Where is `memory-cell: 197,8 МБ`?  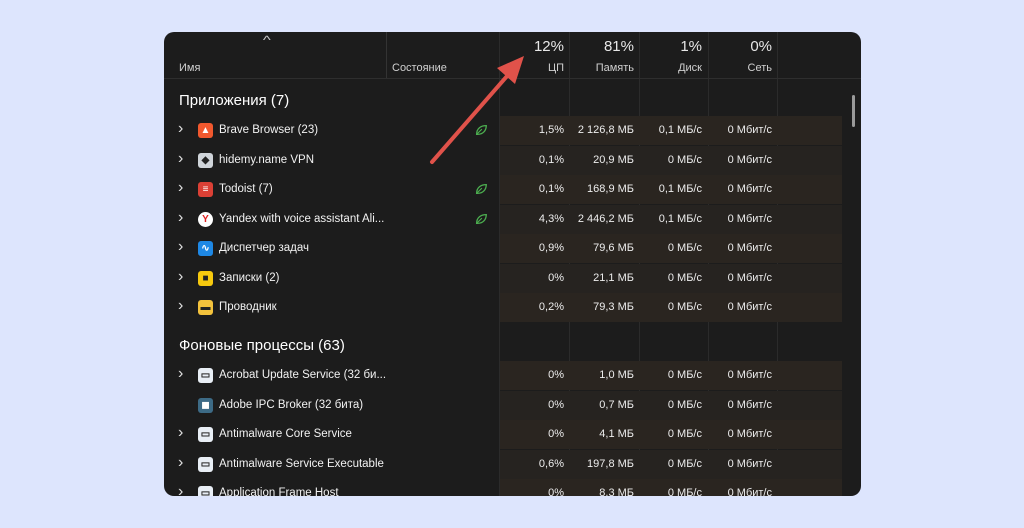 memory-cell: 197,8 МБ is located at coordinates (610, 463).